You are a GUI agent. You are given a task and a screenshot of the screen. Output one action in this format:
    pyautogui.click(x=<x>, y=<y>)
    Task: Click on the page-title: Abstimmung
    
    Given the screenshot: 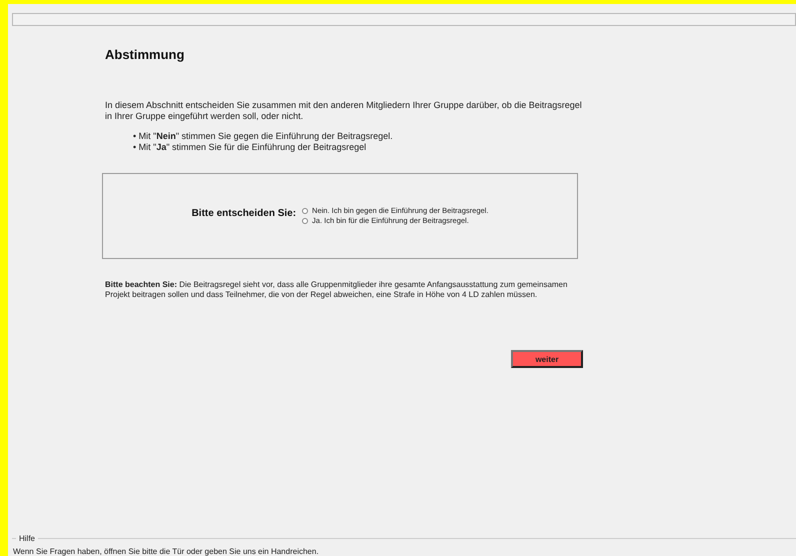 What is the action you would take?
    pyautogui.click(x=145, y=54)
    